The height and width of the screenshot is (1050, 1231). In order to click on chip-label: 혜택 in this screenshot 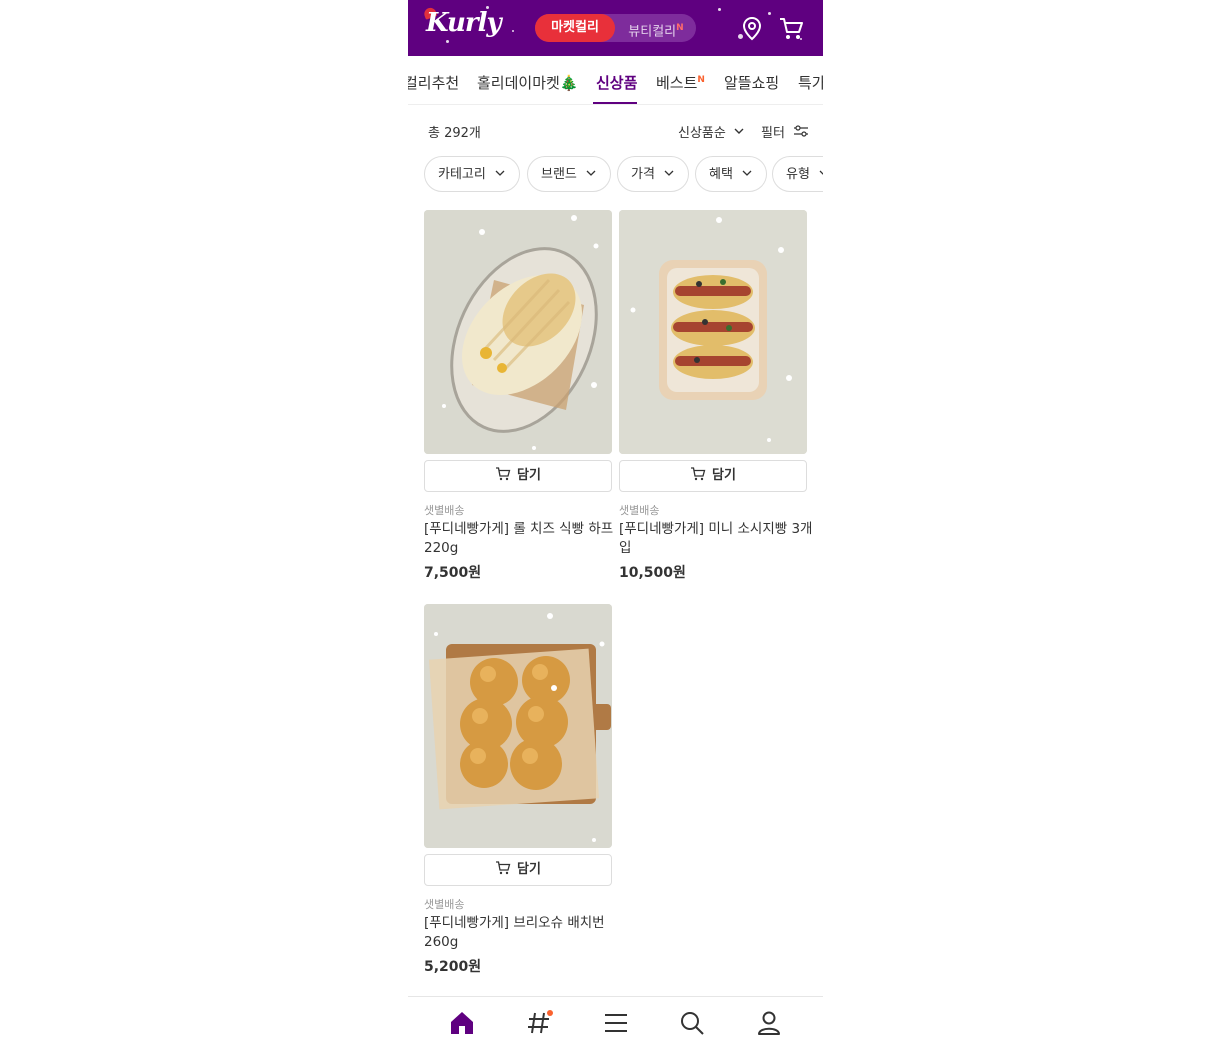, I will do `click(721, 174)`.